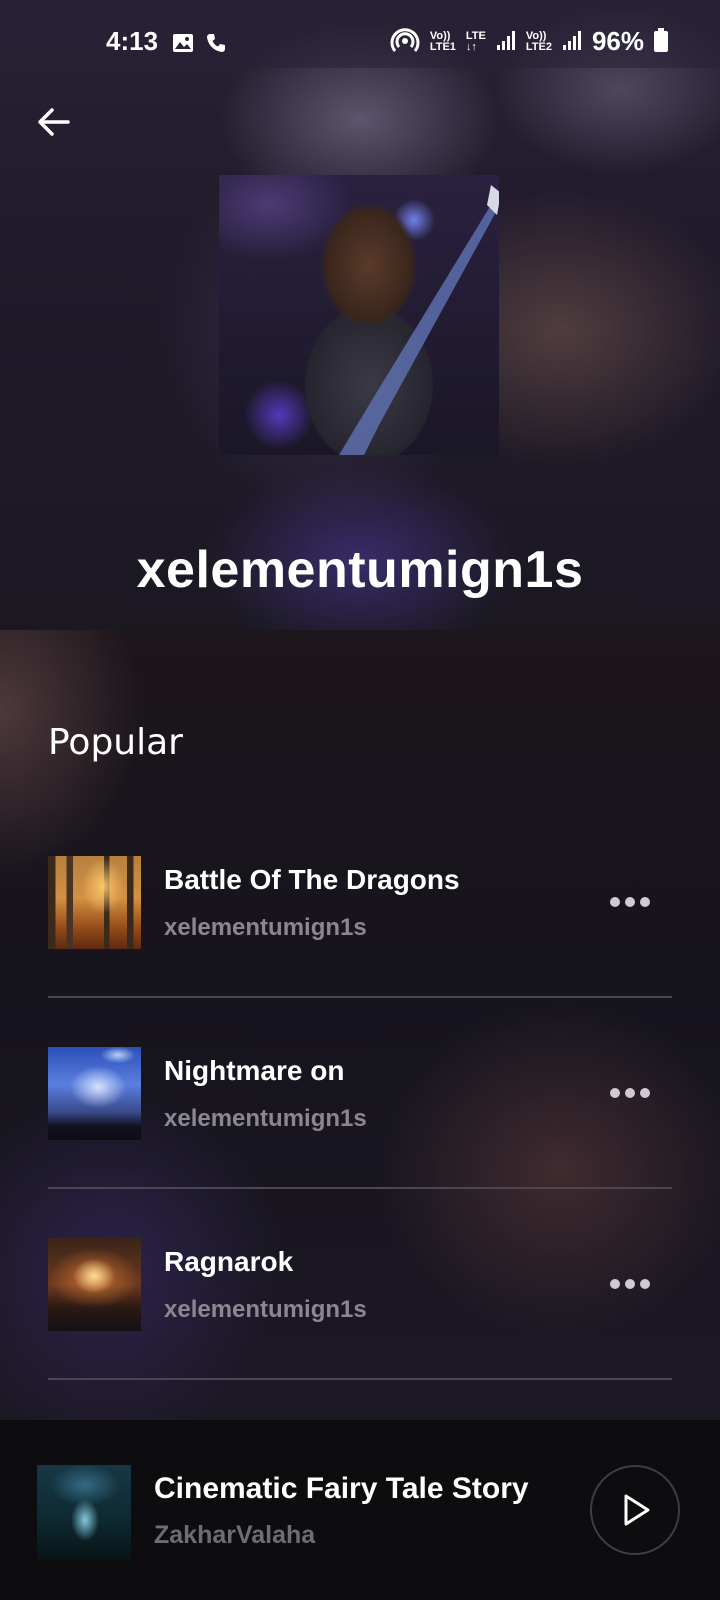 This screenshot has height=1600, width=720. What do you see at coordinates (132, 41) in the screenshot?
I see `status-time: 4:13` at bounding box center [132, 41].